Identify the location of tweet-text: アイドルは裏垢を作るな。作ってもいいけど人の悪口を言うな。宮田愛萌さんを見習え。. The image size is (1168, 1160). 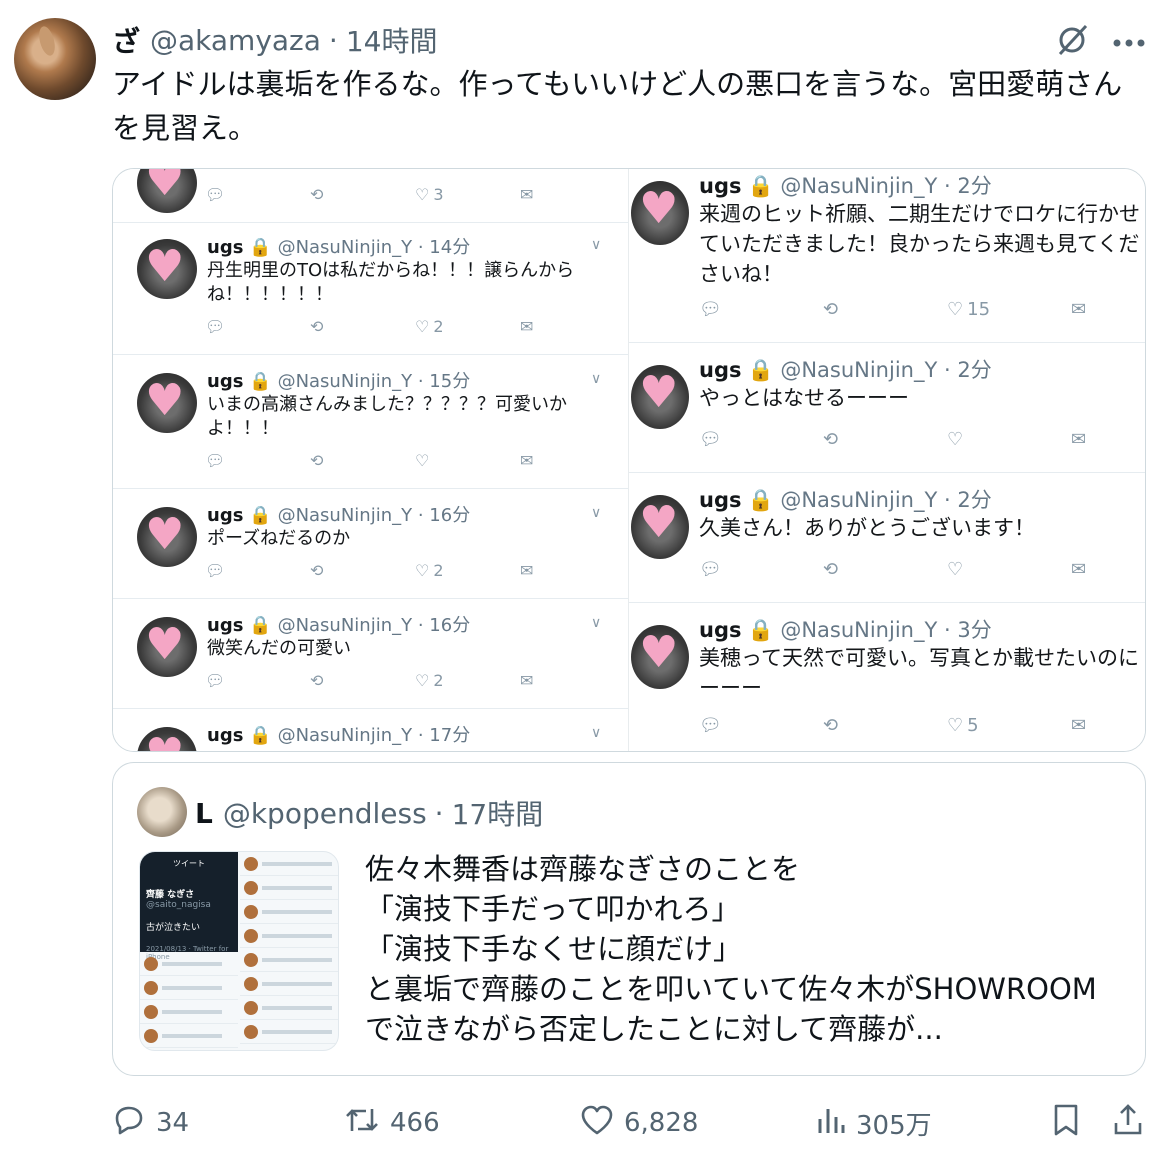
(617, 106).